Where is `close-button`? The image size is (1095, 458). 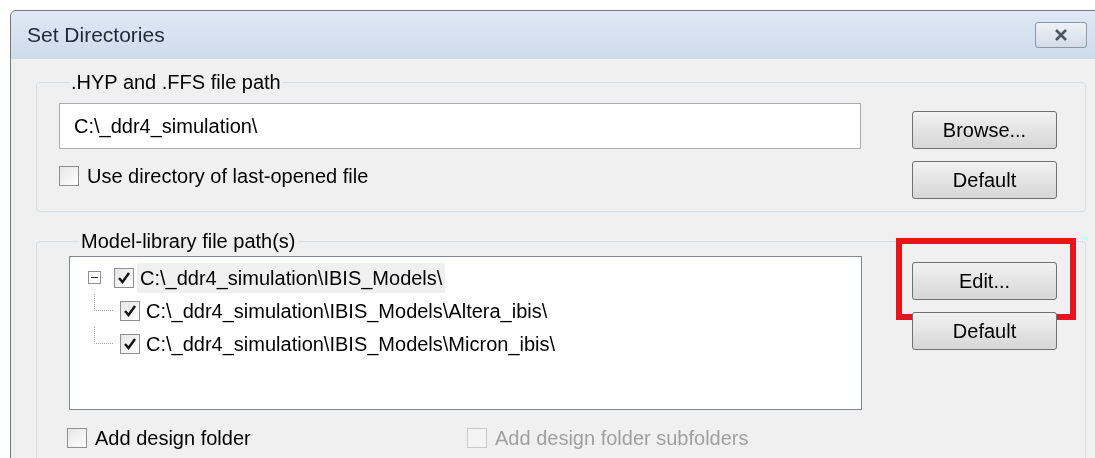
close-button is located at coordinates (1061, 35).